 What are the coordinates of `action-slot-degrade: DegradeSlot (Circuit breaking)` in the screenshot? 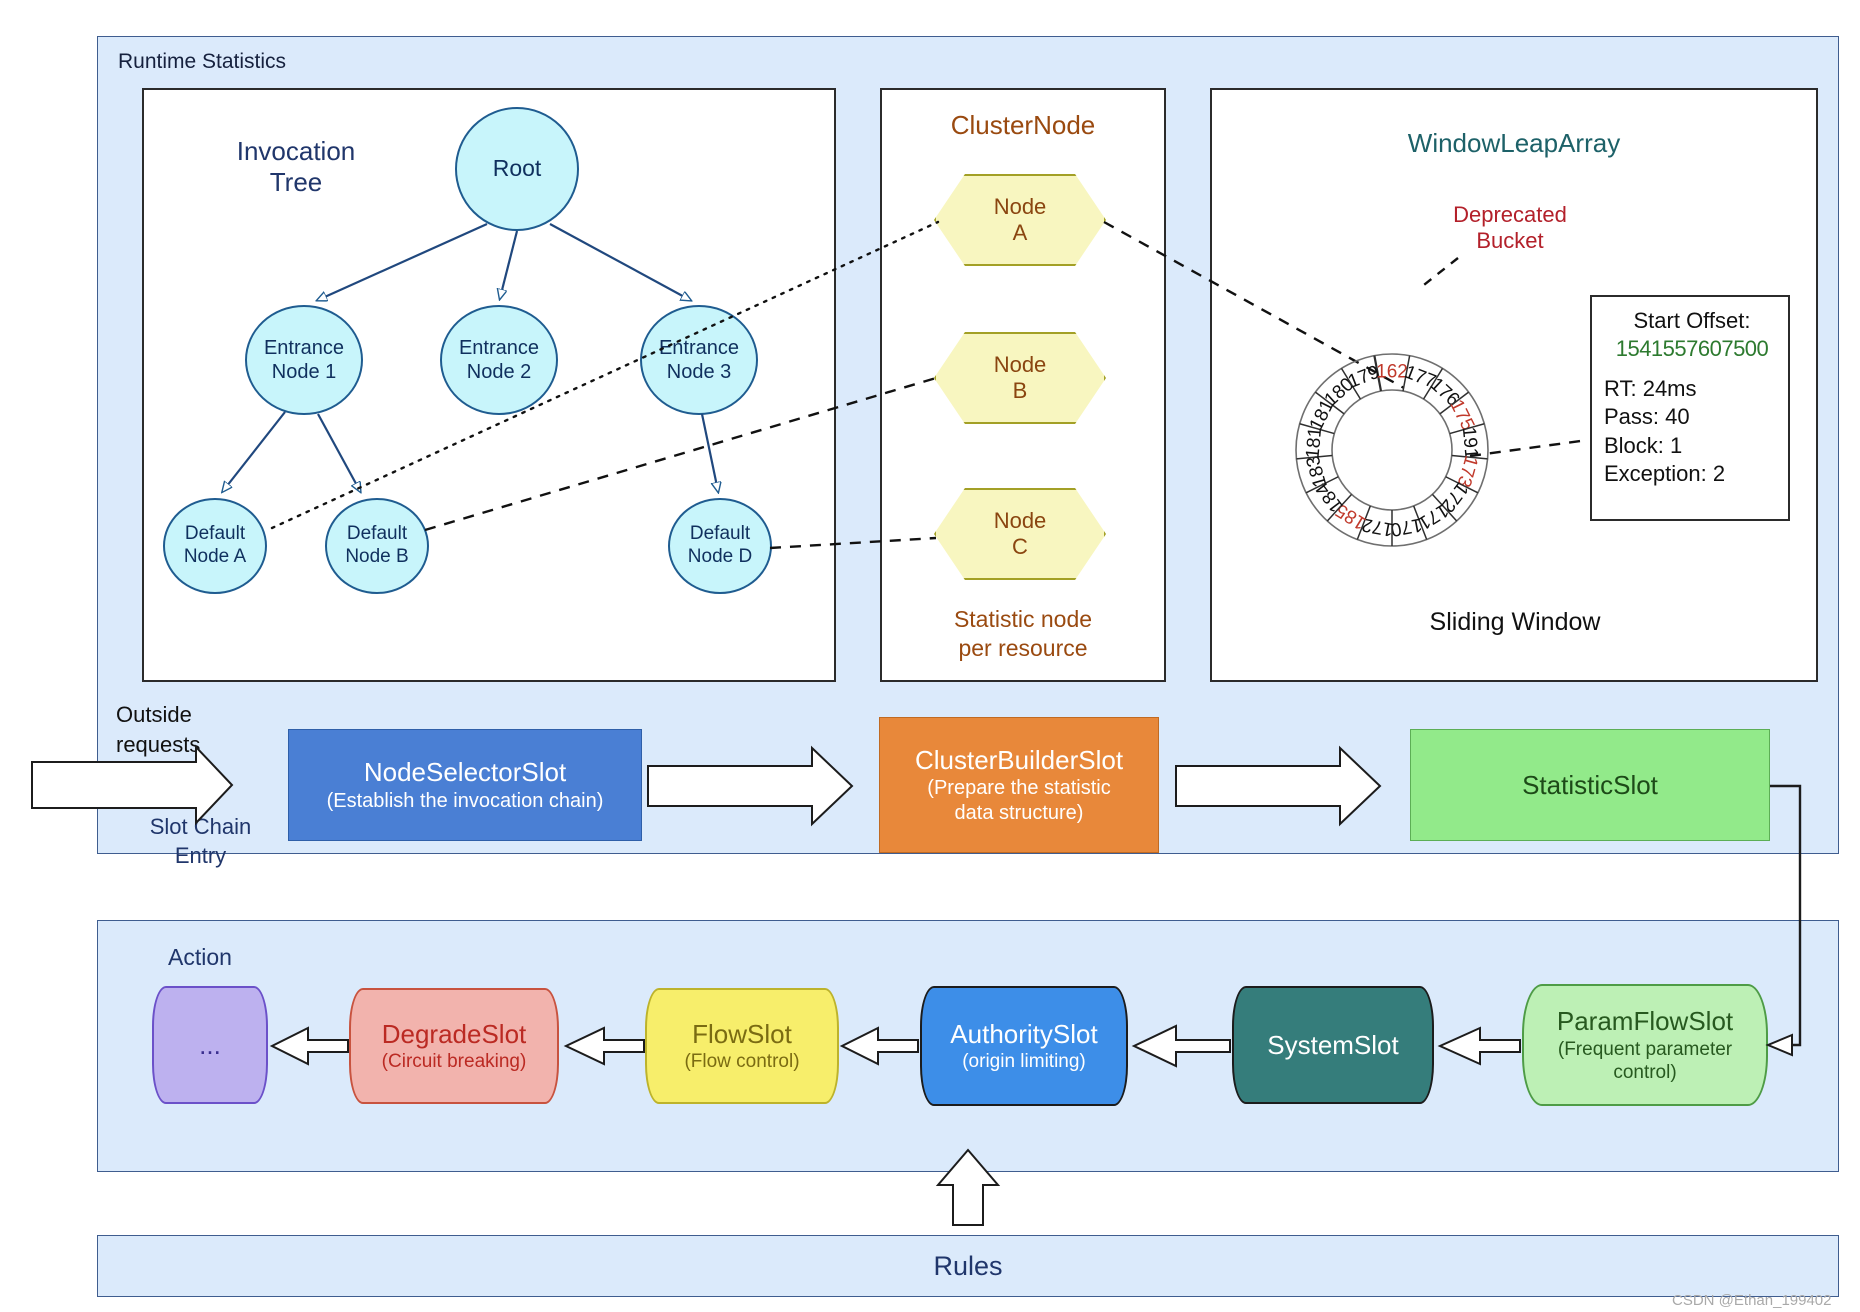 It's located at (454, 1046).